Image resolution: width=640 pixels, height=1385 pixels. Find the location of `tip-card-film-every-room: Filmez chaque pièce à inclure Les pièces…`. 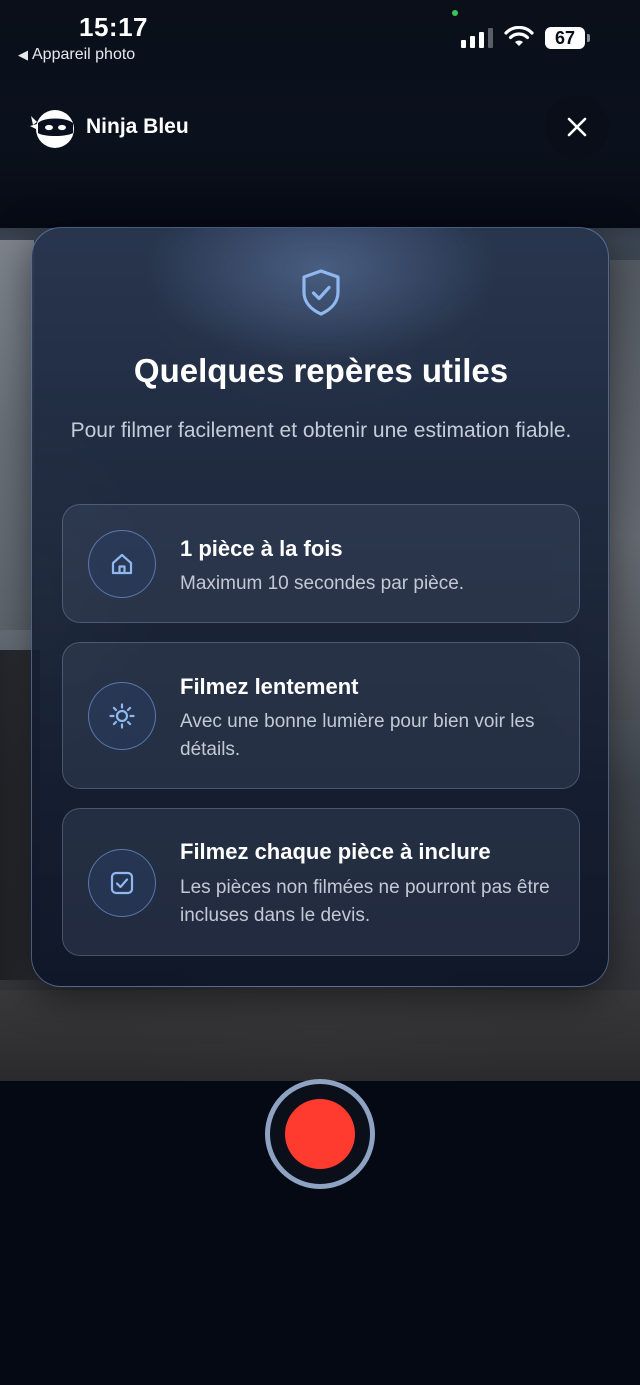

tip-card-film-every-room: Filmez chaque pièce à inclure Les pièces… is located at coordinates (321, 882).